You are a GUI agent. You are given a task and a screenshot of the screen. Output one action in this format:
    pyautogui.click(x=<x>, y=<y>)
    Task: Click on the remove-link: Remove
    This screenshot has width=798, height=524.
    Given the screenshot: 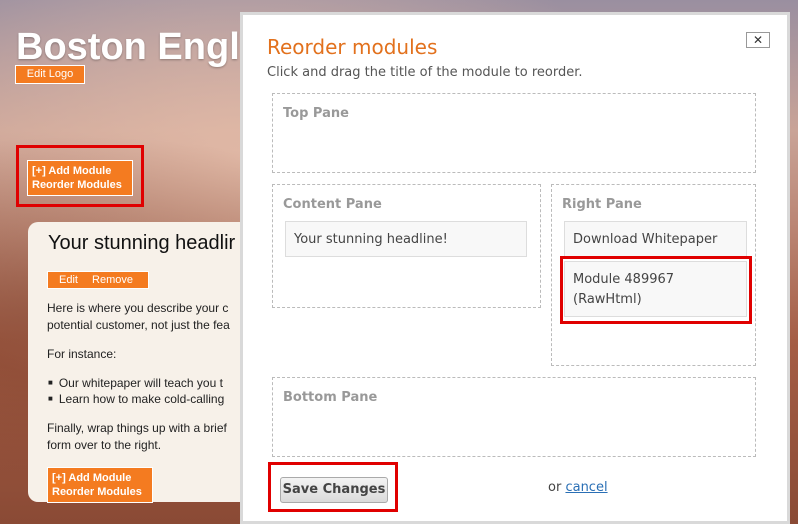 What is the action you would take?
    pyautogui.click(x=112, y=280)
    